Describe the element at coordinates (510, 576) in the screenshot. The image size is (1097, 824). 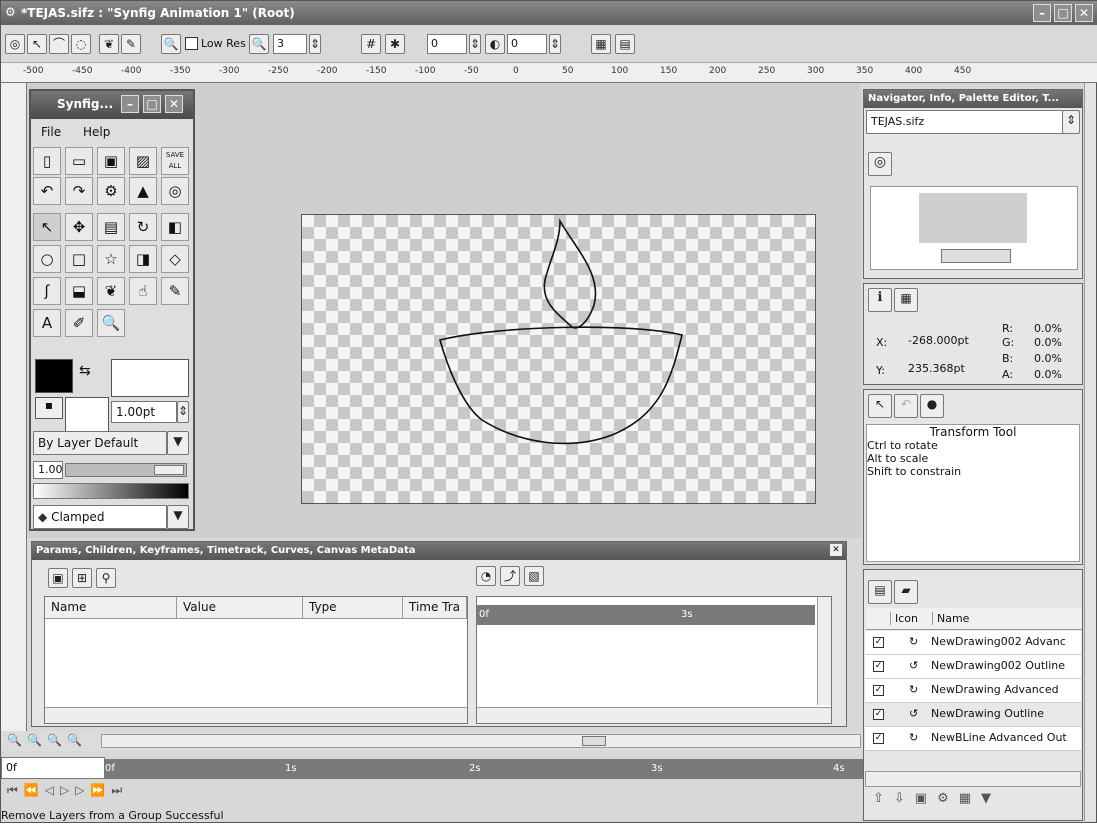
I see `curves-tab-icon: ⤴` at that location.